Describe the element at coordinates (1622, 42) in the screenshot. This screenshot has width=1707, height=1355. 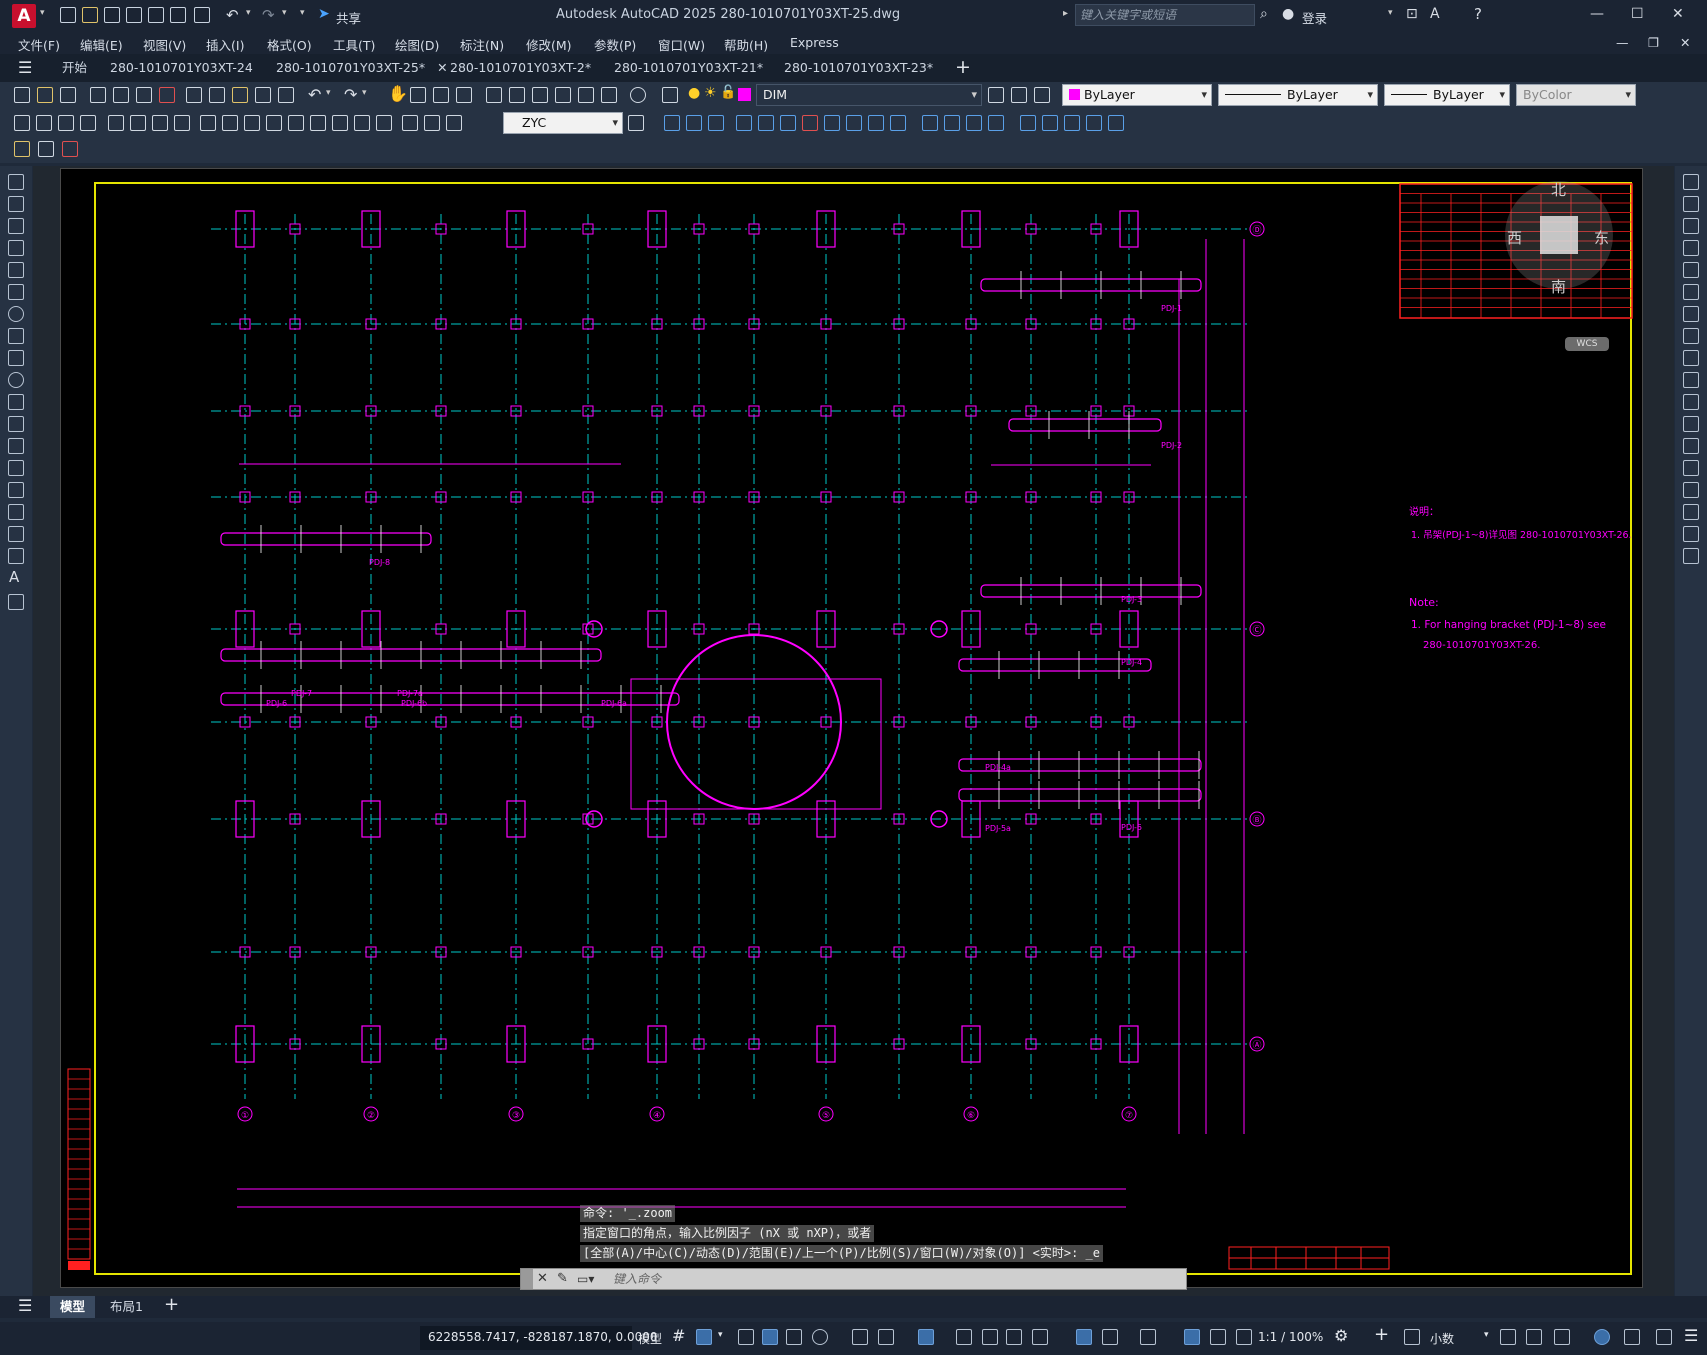
I see `doc-minimize-button: —` at that location.